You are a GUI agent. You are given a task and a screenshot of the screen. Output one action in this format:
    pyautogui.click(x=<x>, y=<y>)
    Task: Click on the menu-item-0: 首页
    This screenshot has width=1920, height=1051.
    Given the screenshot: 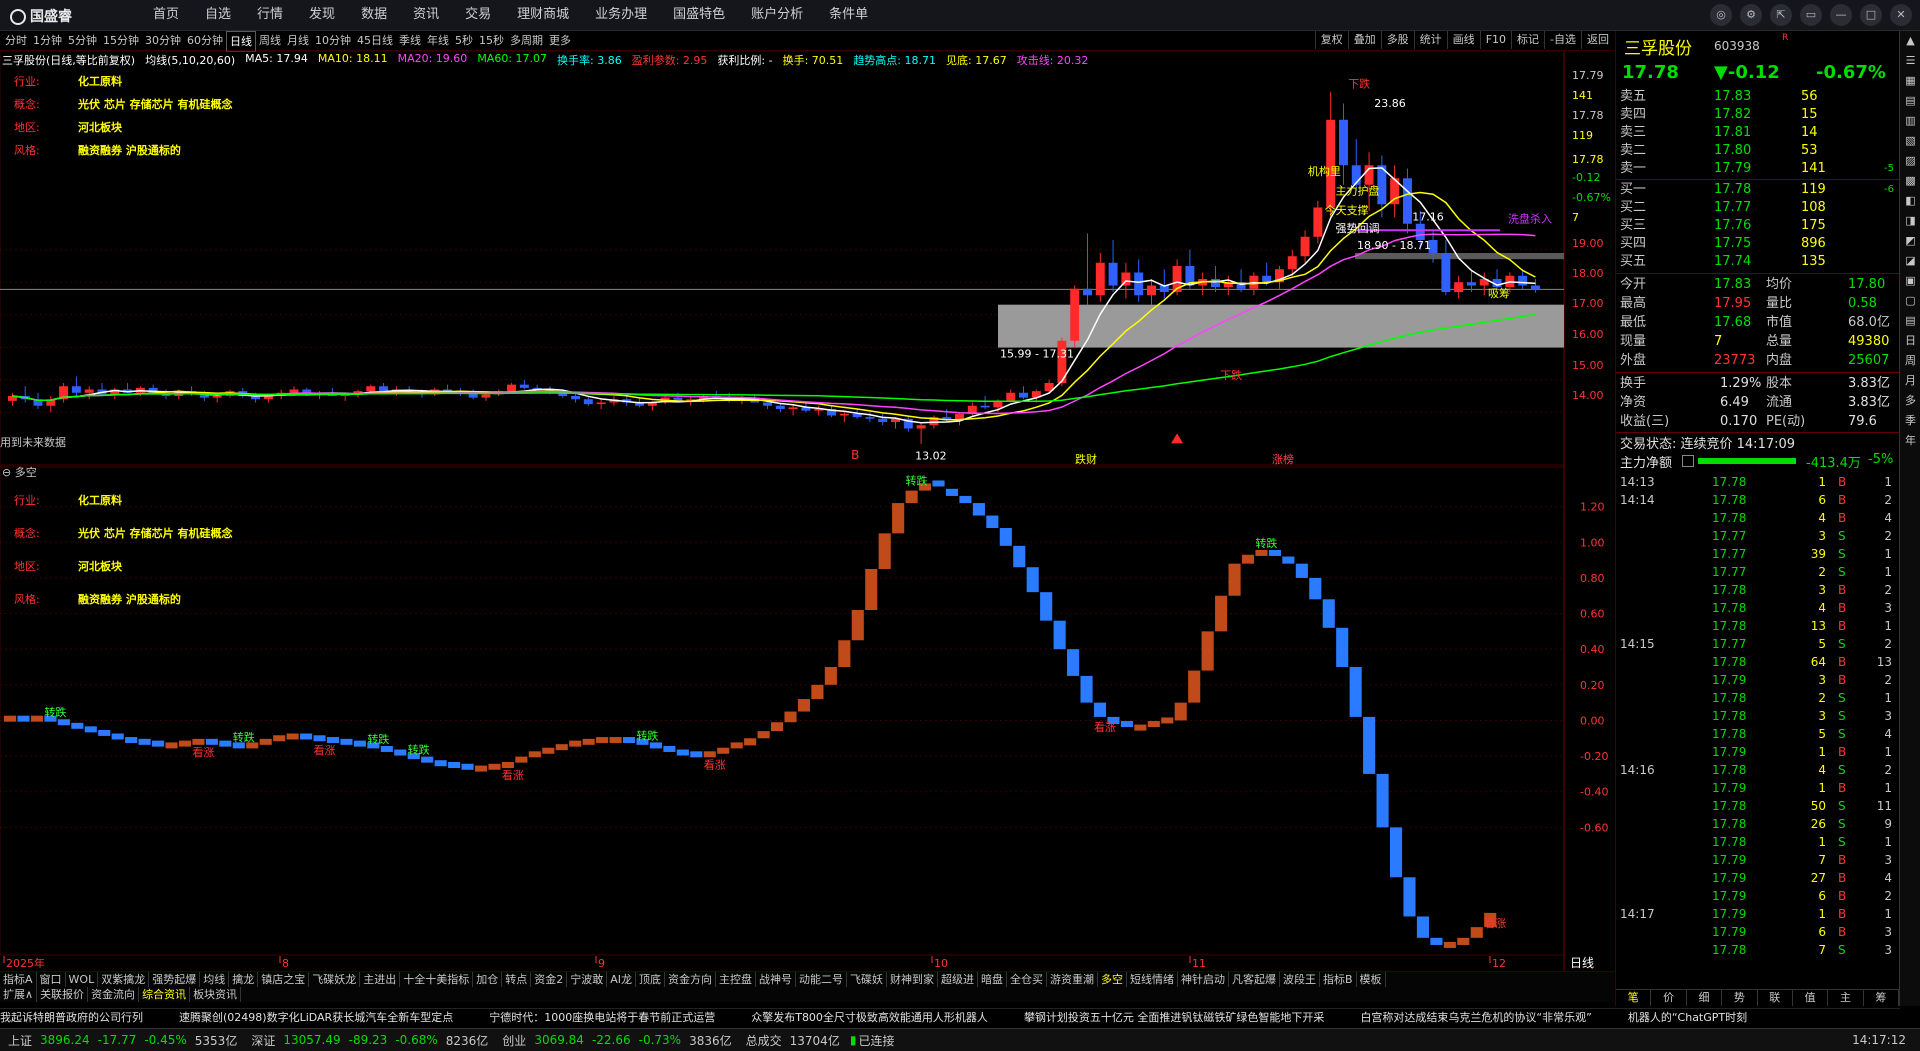 What is the action you would take?
    pyautogui.click(x=166, y=15)
    